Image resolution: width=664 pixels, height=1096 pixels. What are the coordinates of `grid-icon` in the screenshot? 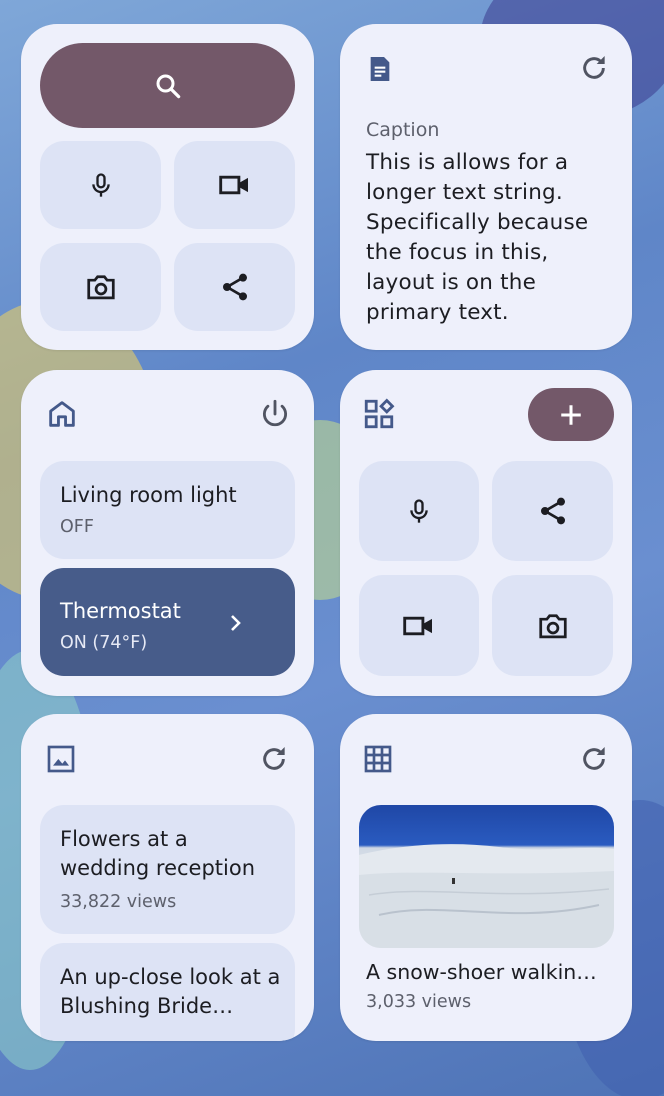 It's located at (378, 759).